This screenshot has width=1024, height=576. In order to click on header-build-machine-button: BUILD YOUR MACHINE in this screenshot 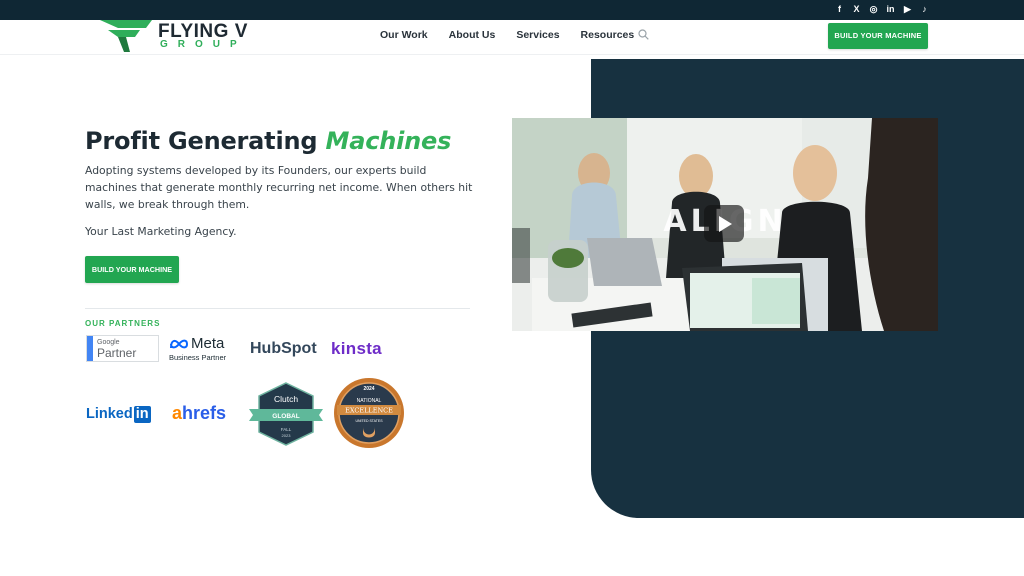, I will do `click(878, 36)`.